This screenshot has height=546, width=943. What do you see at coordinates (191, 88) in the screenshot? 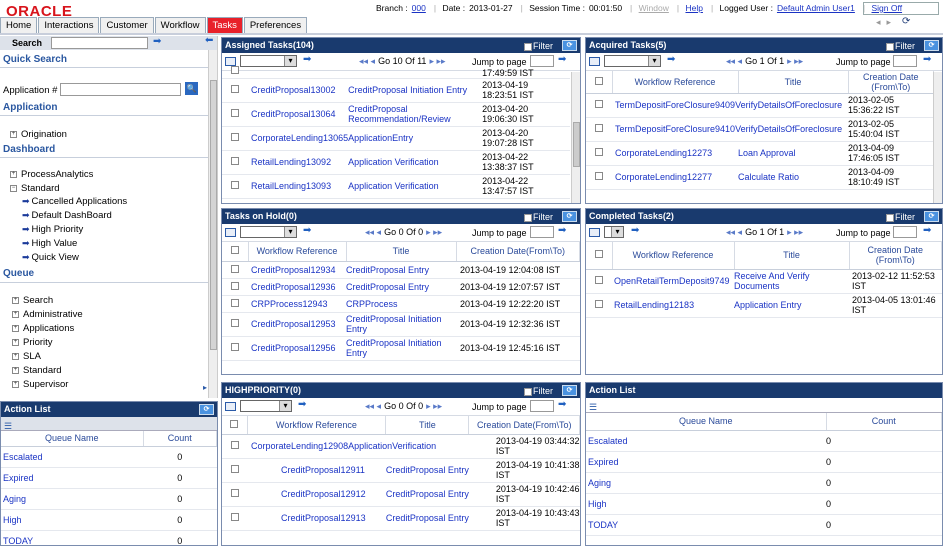
I see `search-icon: 🔍` at bounding box center [191, 88].